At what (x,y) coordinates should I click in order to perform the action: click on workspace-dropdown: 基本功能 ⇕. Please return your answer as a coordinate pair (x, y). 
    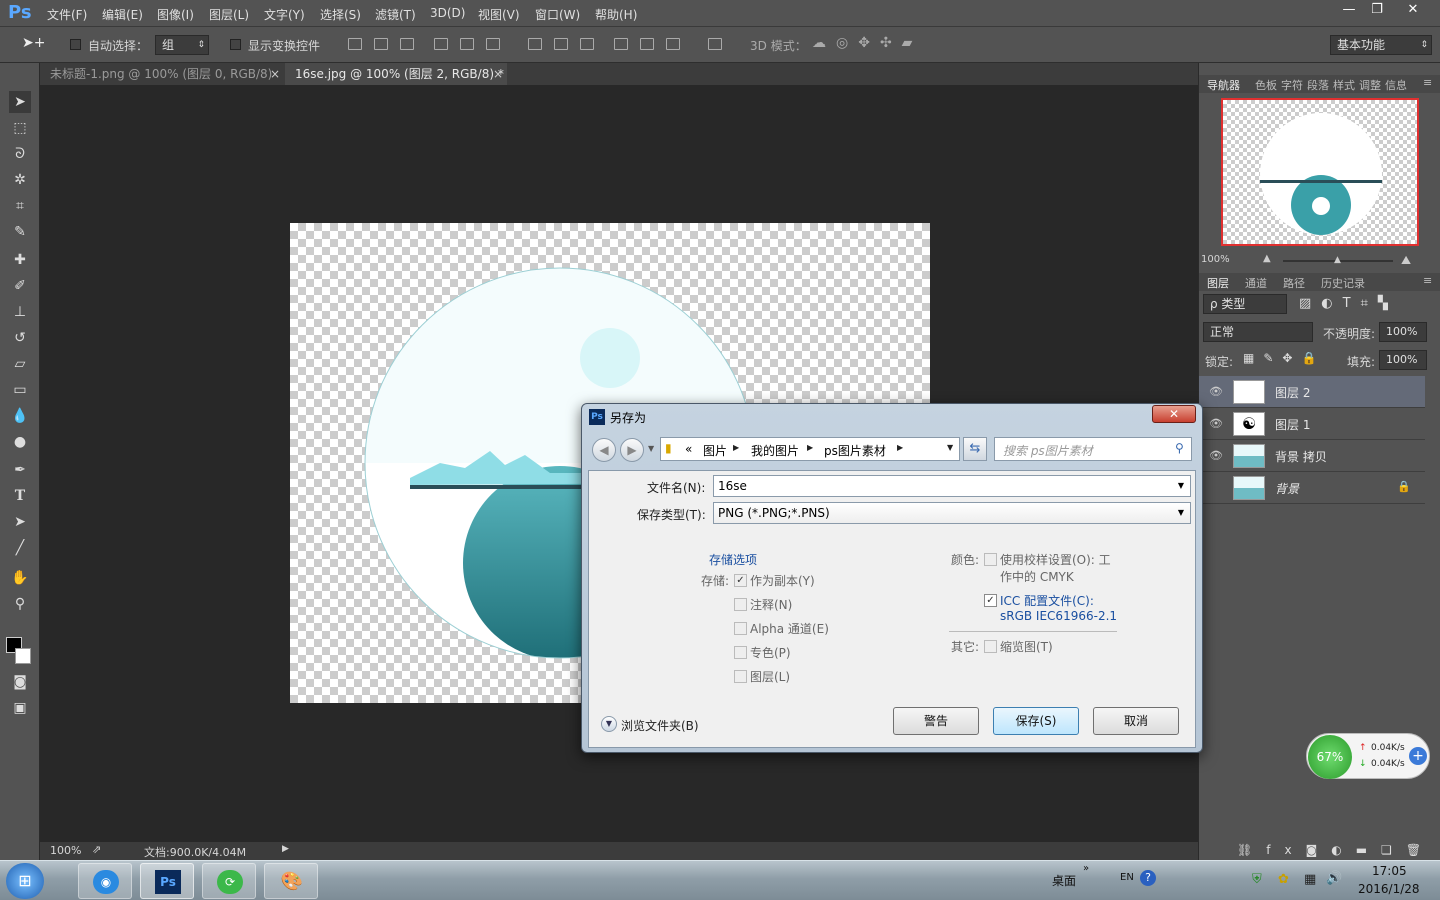
    Looking at the image, I should click on (1381, 45).